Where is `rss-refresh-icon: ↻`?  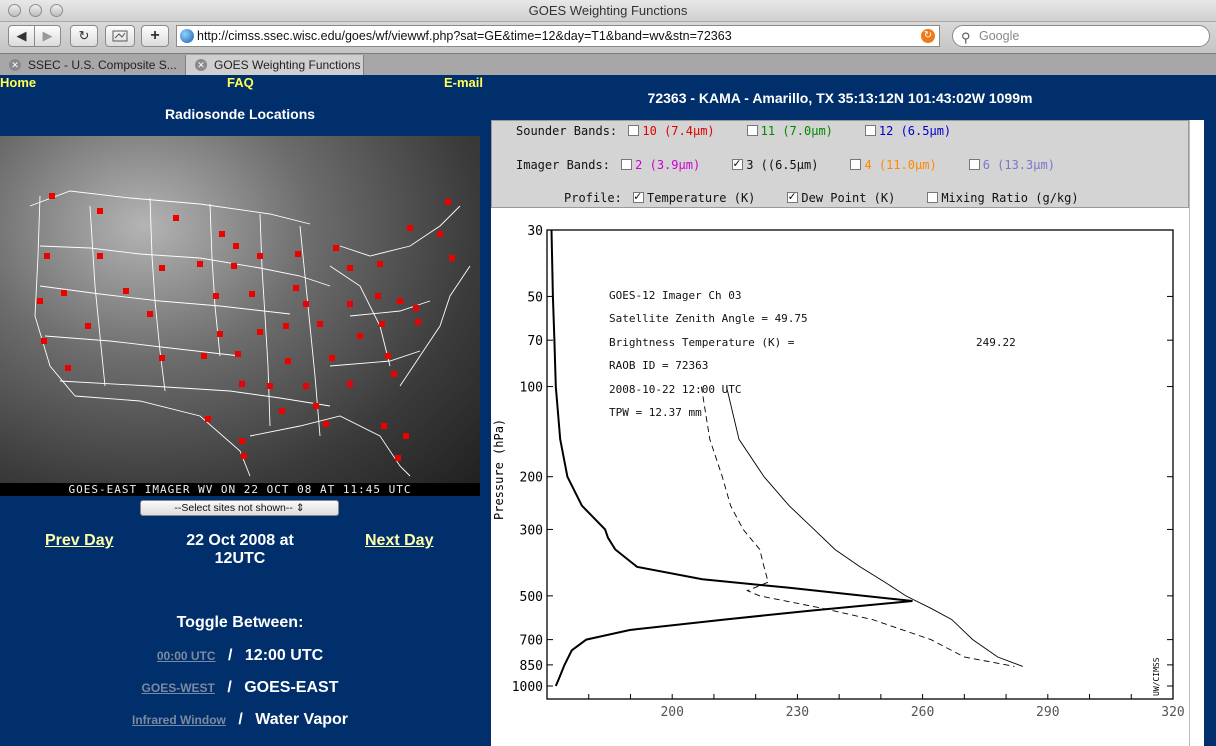
rss-refresh-icon: ↻ is located at coordinates (928, 36).